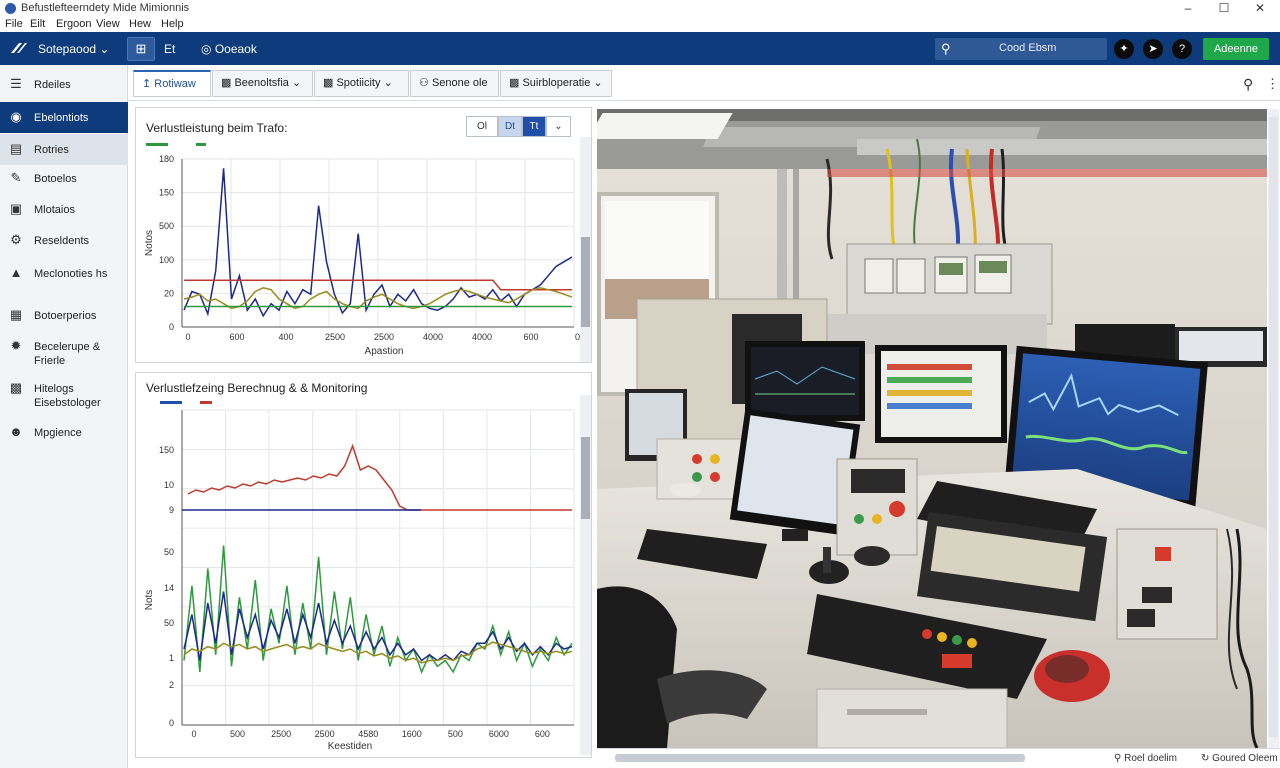  Describe the element at coordinates (64, 149) in the screenshot. I see `sidebar-item-rotries: ▤ Rotries` at that location.